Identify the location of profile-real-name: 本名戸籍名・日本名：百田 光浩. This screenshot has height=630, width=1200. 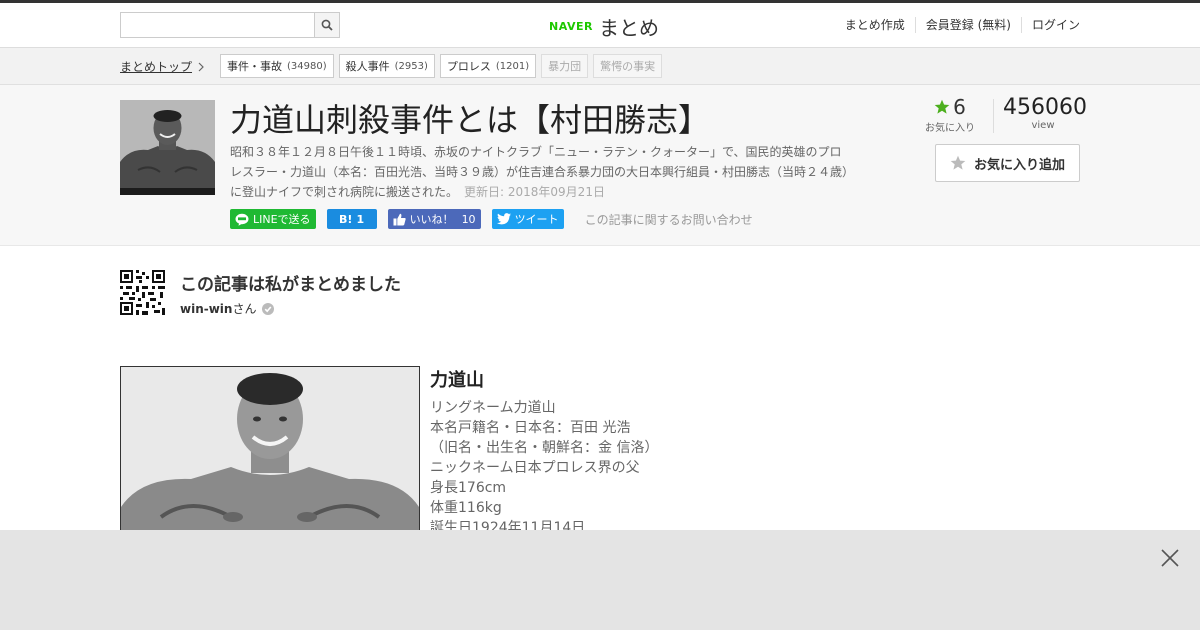
(530, 428).